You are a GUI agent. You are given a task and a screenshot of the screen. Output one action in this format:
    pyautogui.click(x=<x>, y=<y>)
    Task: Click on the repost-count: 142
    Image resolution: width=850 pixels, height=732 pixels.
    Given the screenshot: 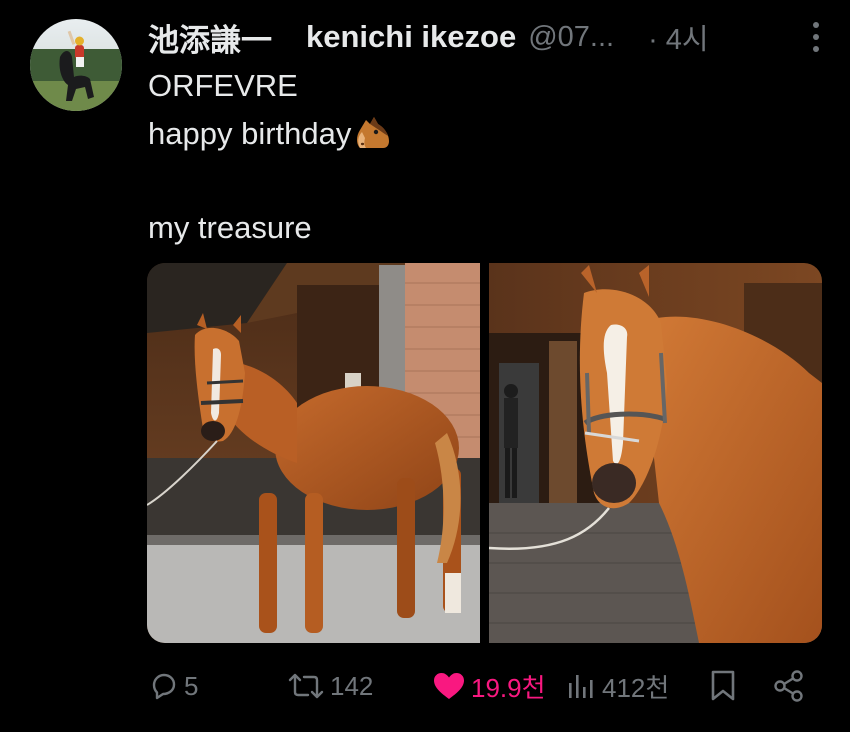 What is the action you would take?
    pyautogui.click(x=352, y=685)
    